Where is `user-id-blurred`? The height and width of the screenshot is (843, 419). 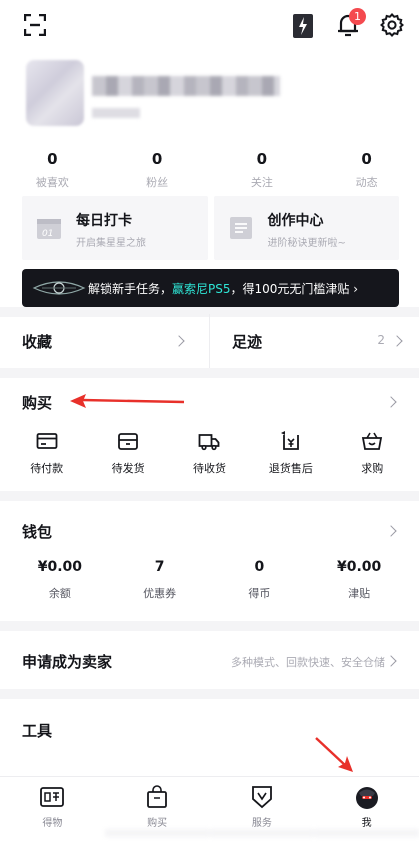
user-id-blurred is located at coordinates (116, 113).